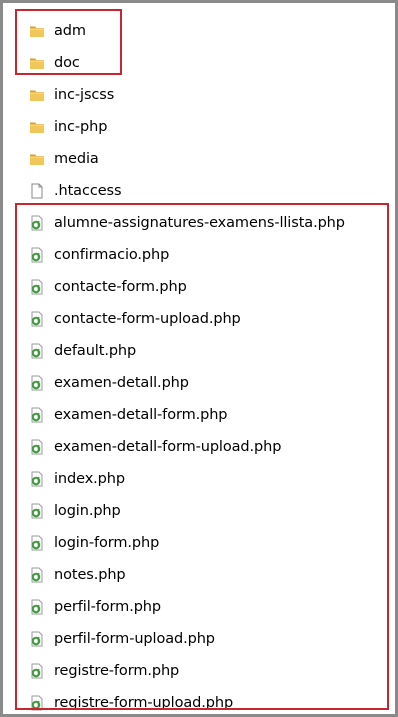 Image resolution: width=398 pixels, height=717 pixels. I want to click on folder-label: media, so click(76, 159).